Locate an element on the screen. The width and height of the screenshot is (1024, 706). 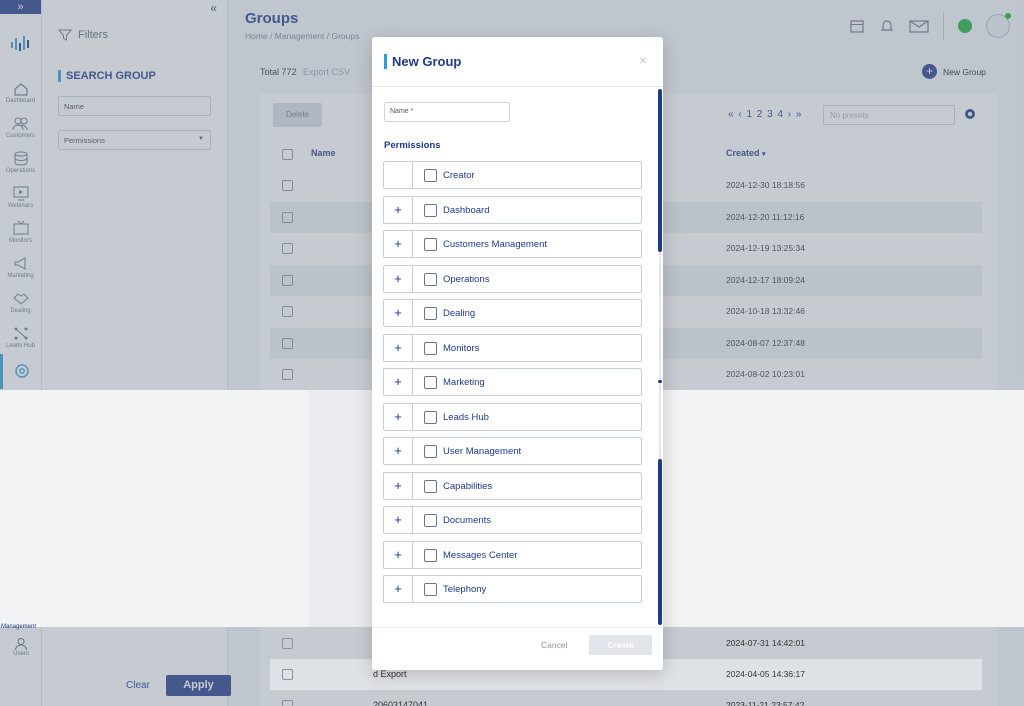
scrollbar-marker is located at coordinates (660, 381).